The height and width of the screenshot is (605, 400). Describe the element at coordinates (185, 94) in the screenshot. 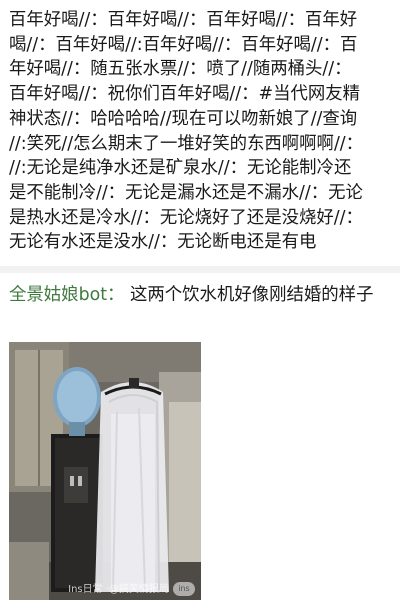

I see `post-line: 百年好喝//：祝你们百年好喝//：#当代网友精` at that location.